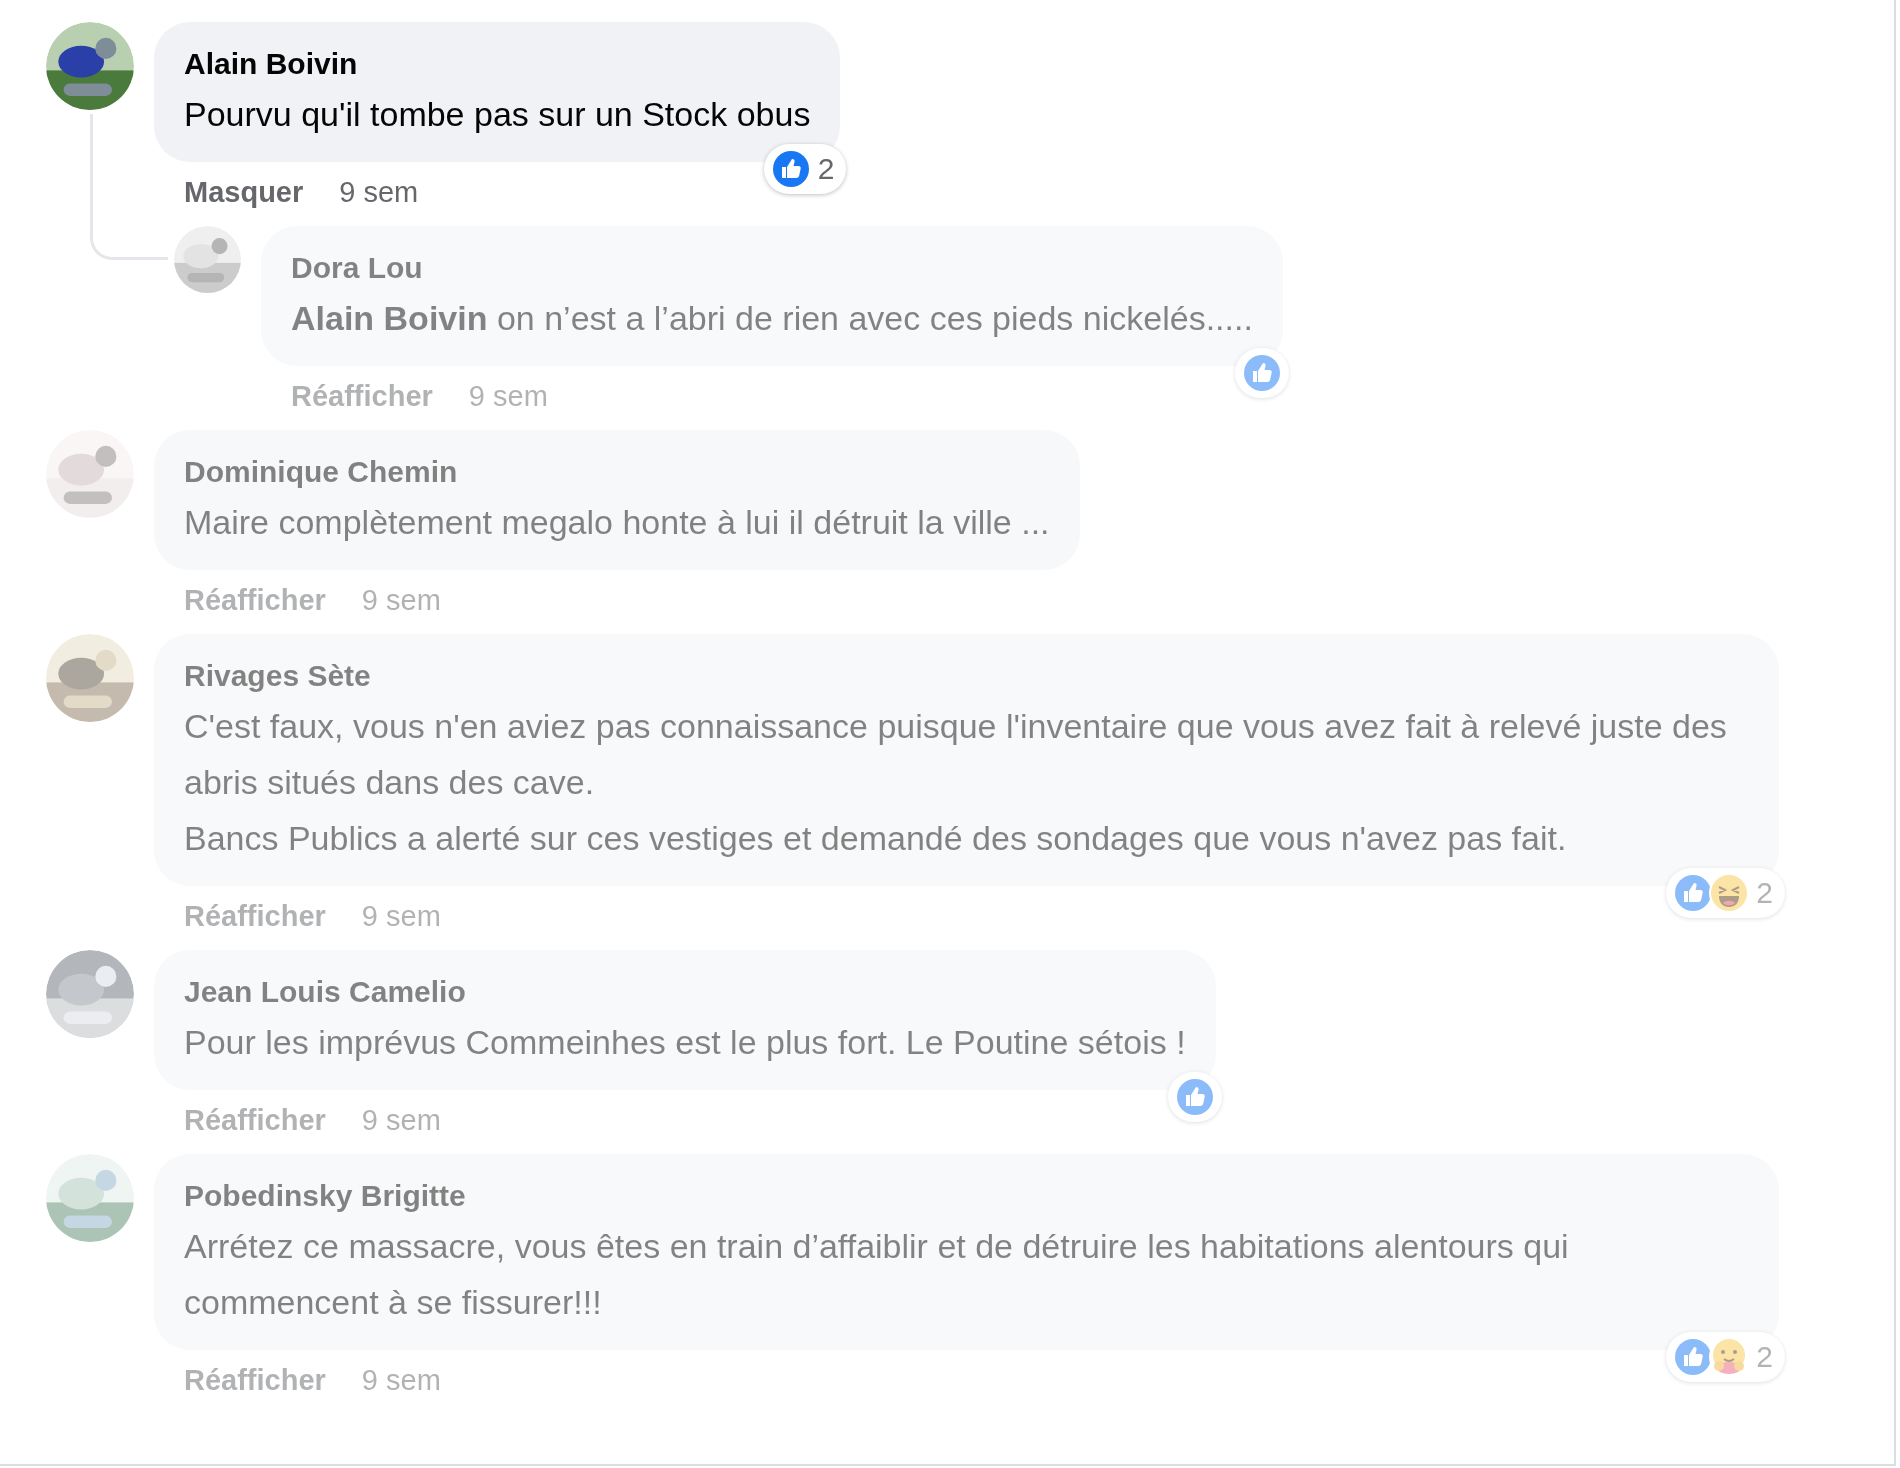 Image resolution: width=1900 pixels, height=1468 pixels. What do you see at coordinates (497, 114) in the screenshot?
I see `comment-text: Pourvu qu'il tombe pas sur un Stock obus` at bounding box center [497, 114].